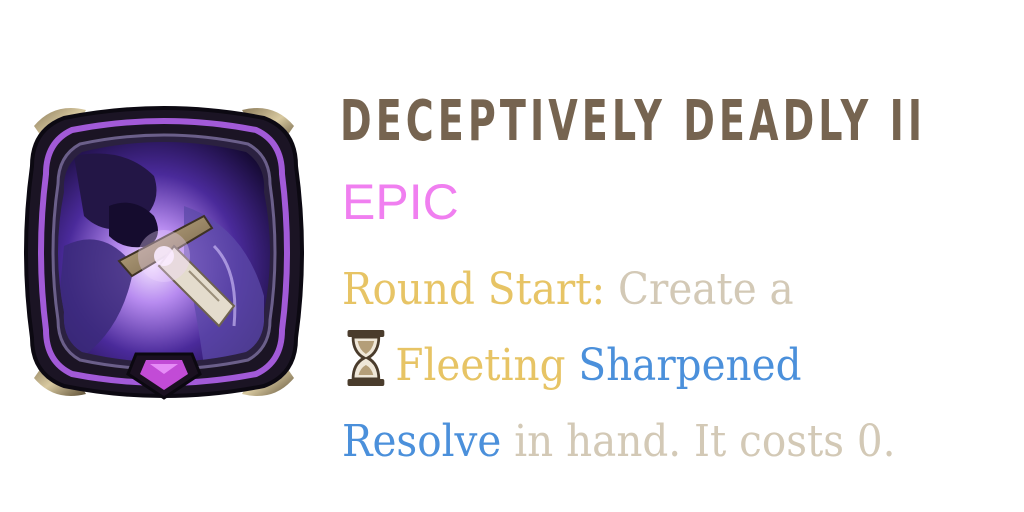 The width and height of the screenshot is (1024, 512). What do you see at coordinates (474, 289) in the screenshot?
I see `round-start-keyword: Round Start:` at bounding box center [474, 289].